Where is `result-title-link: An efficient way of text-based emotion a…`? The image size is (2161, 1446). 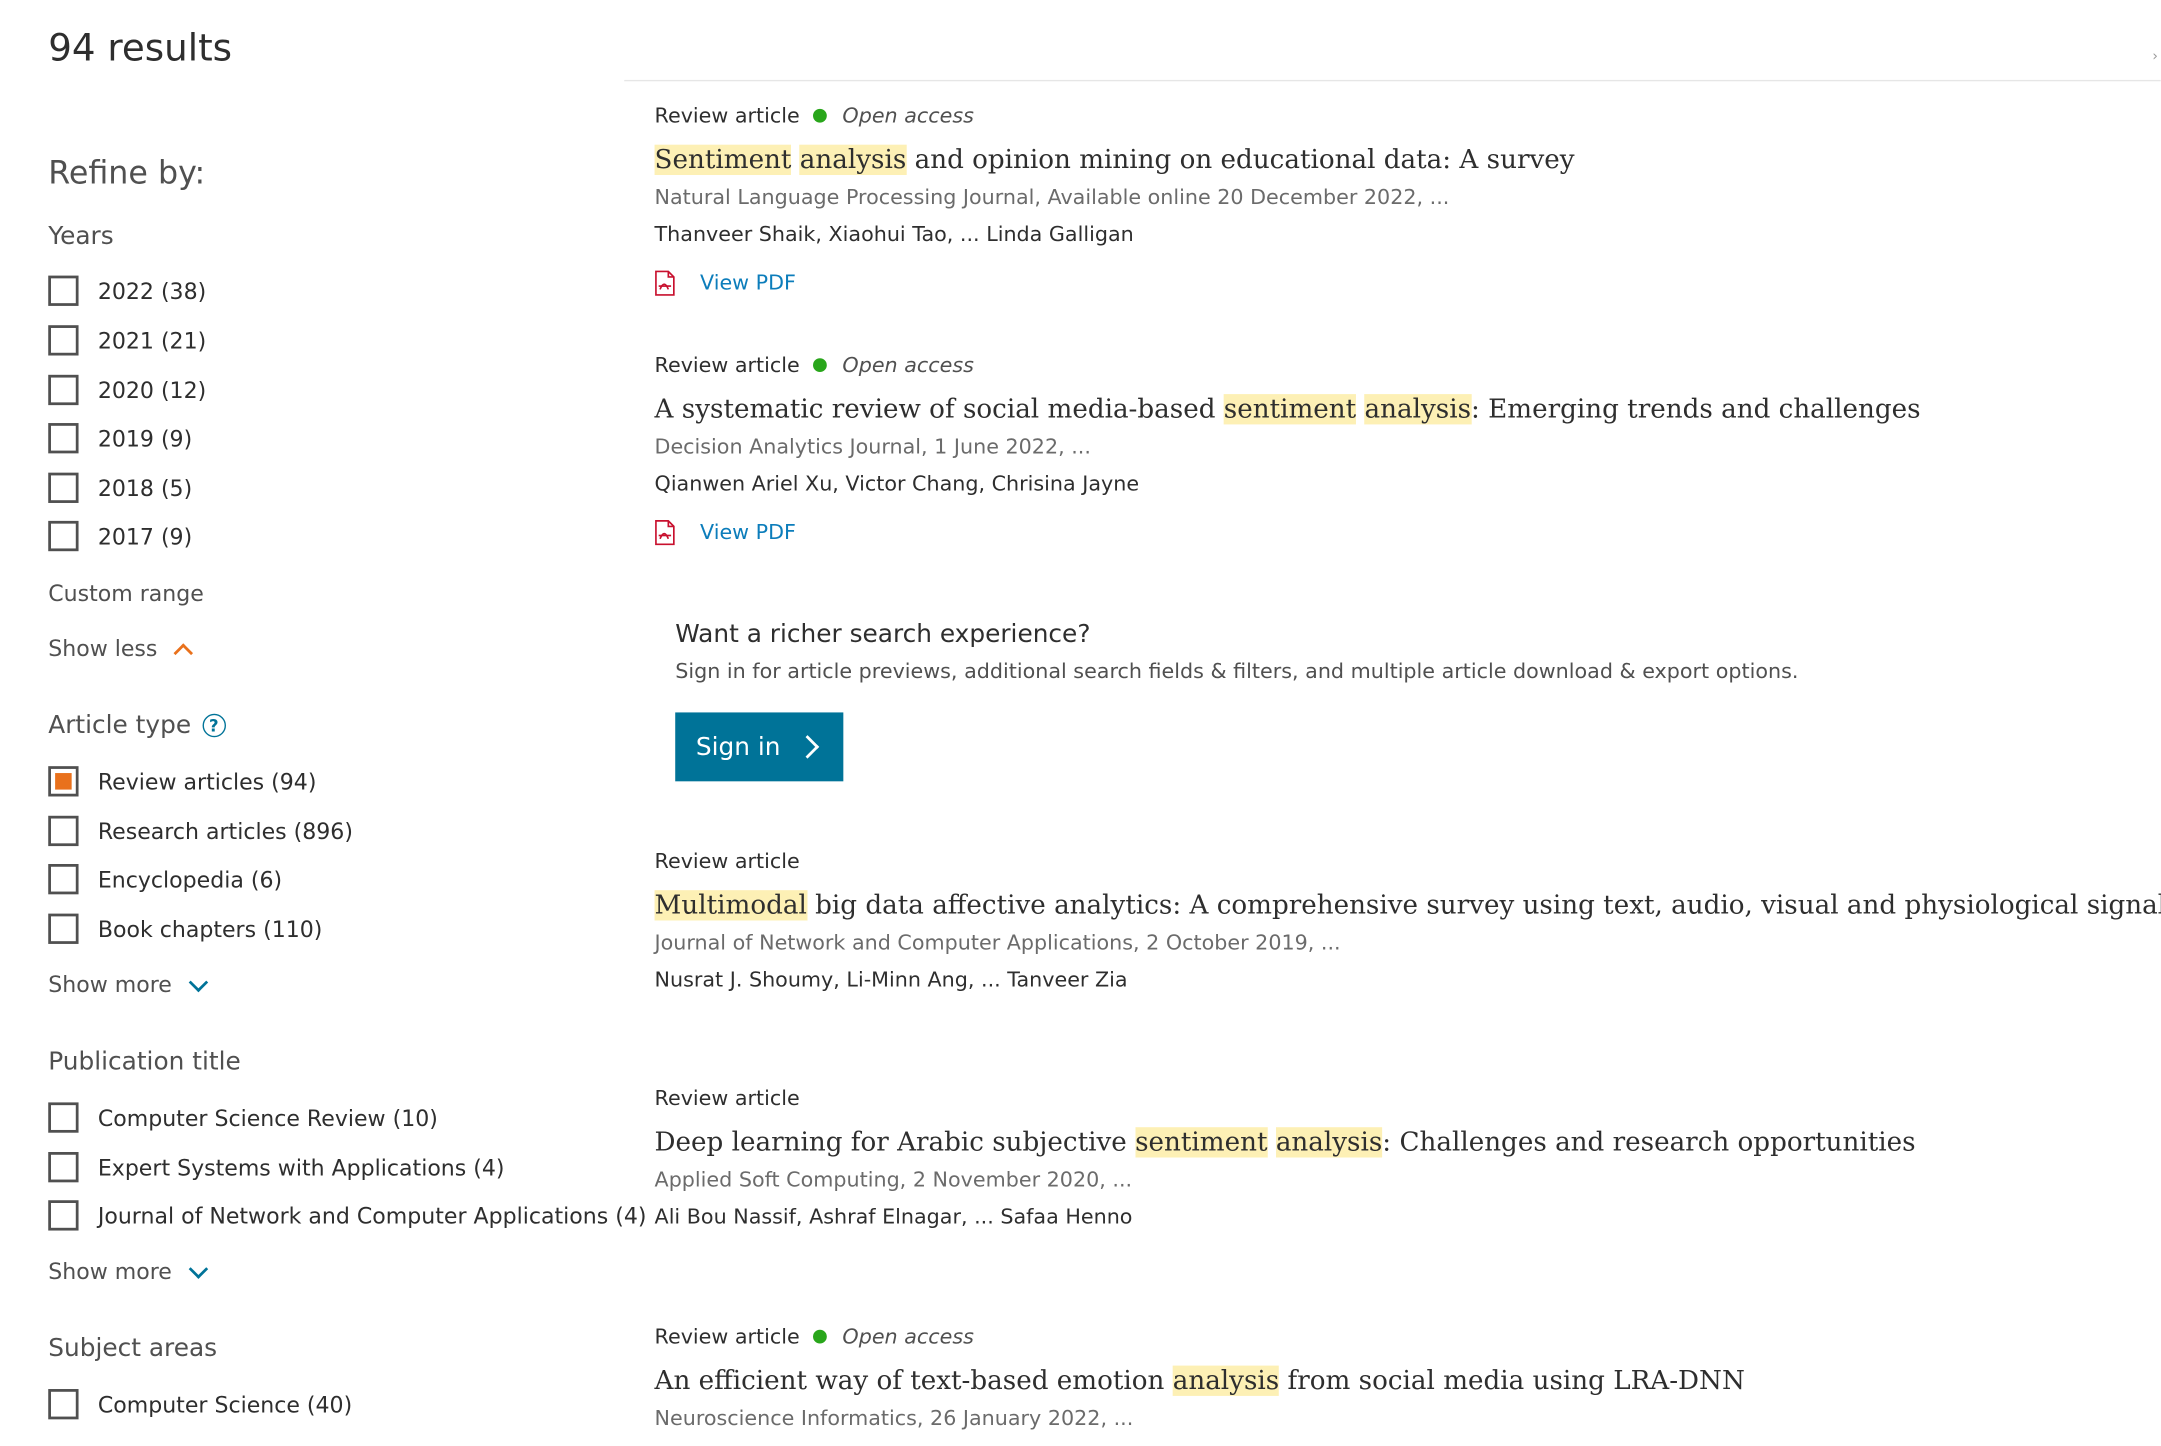 result-title-link: An efficient way of text-based emotion a… is located at coordinates (1406, 1381).